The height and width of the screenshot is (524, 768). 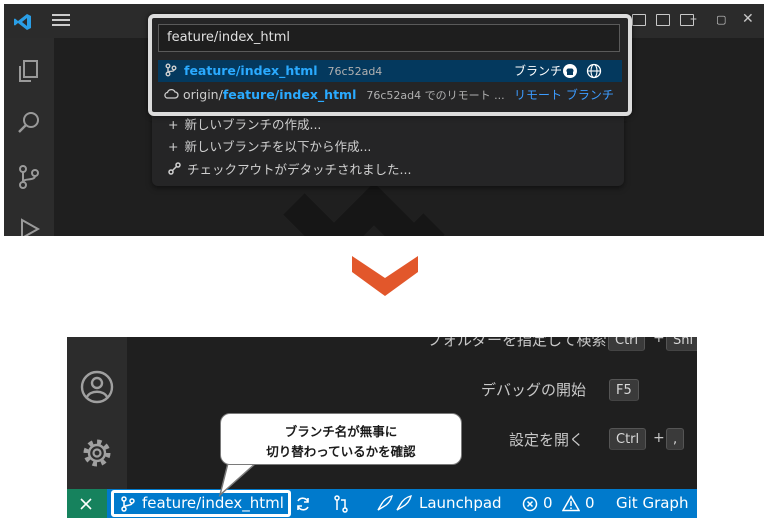 I want to click on vscode-watermark-icon, so click(x=364, y=210).